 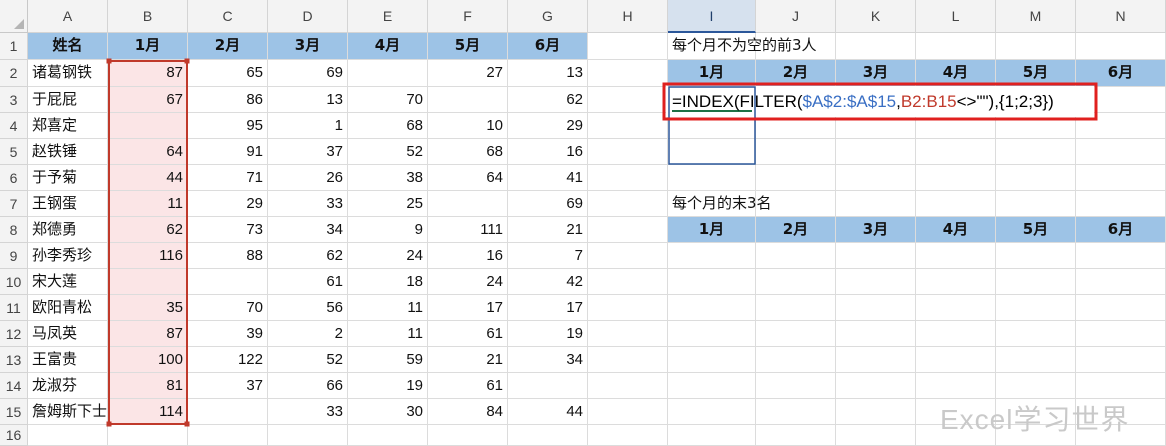 I want to click on column-header-c: C, so click(x=228, y=16).